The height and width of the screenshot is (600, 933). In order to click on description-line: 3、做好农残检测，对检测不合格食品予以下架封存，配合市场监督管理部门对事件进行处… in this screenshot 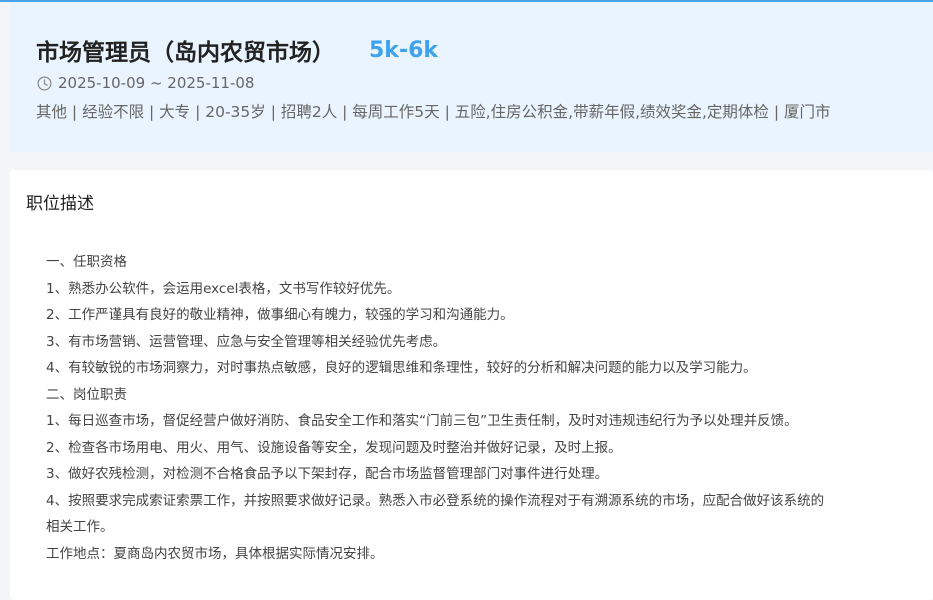, I will do `click(327, 474)`.